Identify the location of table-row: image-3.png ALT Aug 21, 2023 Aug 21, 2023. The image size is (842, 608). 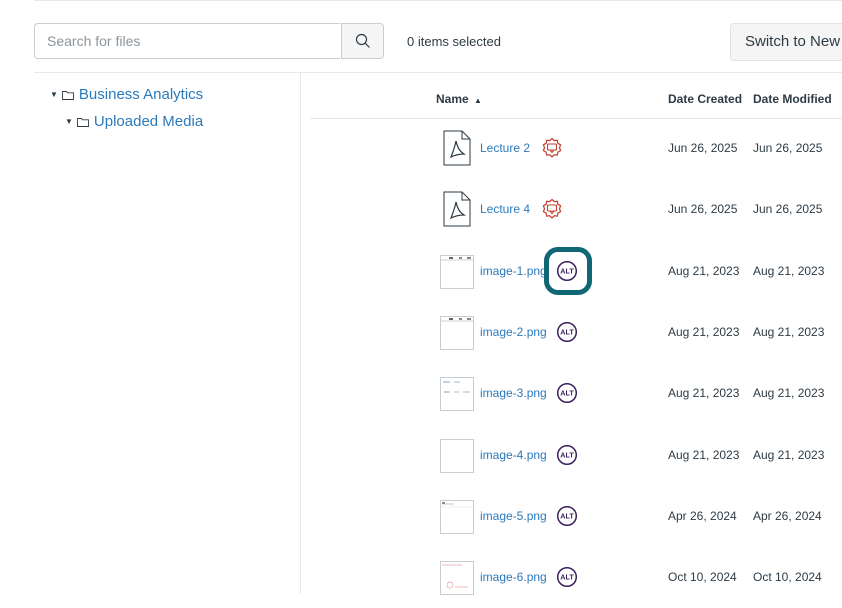
(576, 393).